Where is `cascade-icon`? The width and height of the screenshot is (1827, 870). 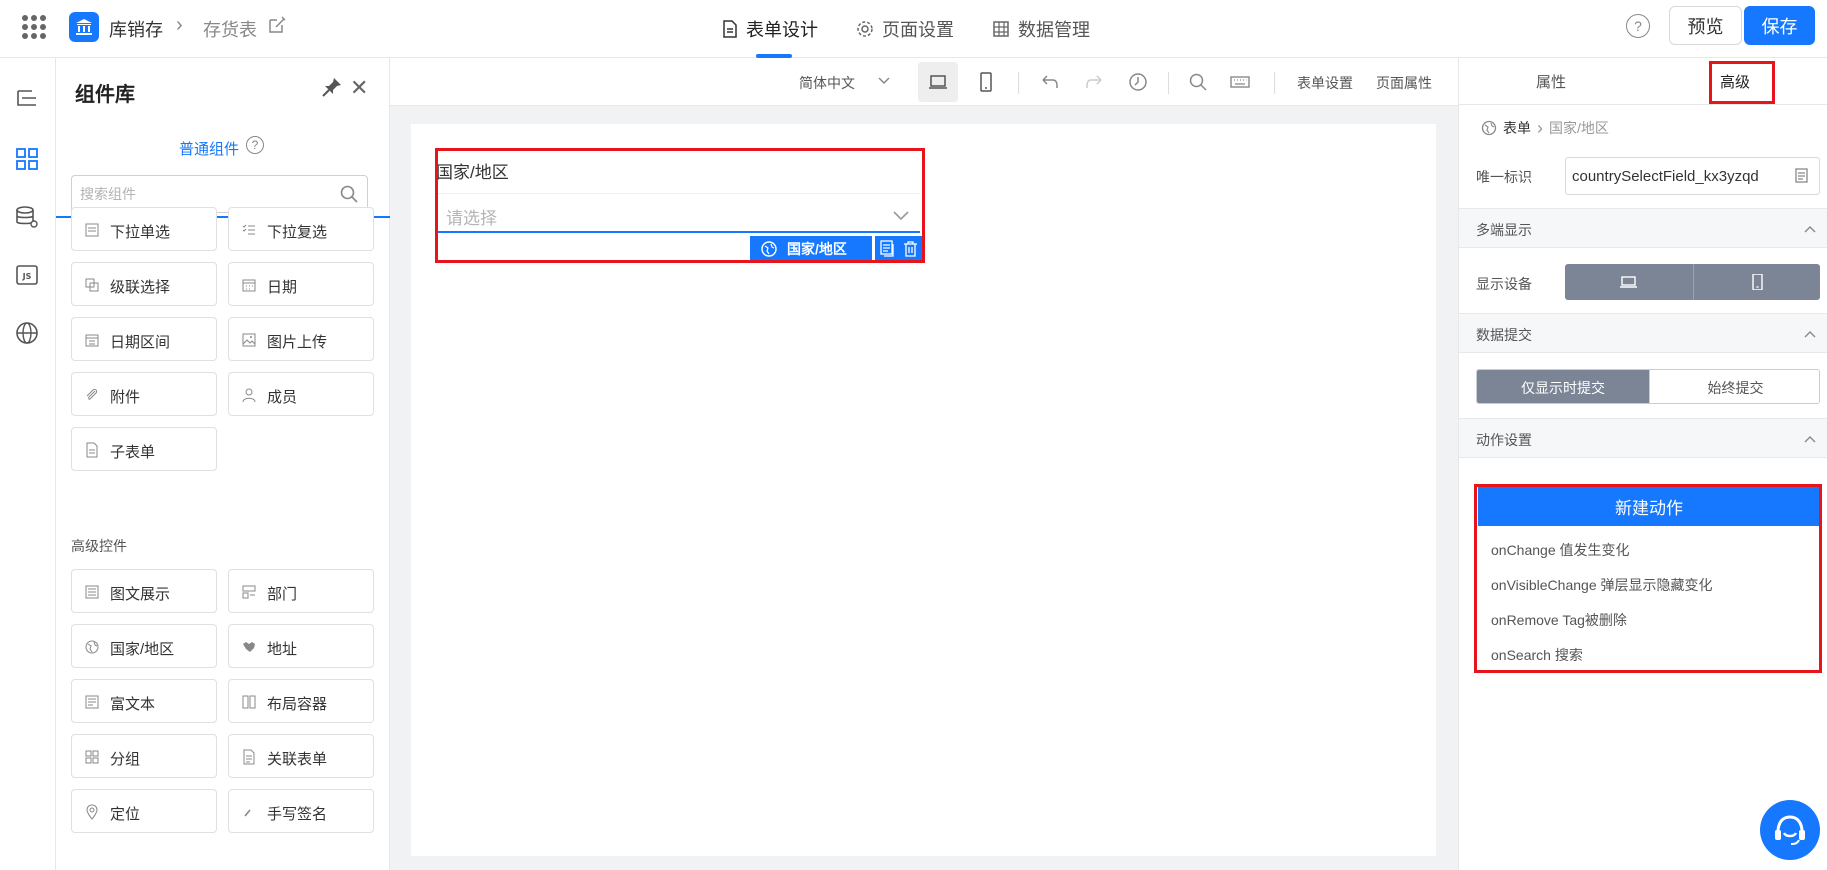 cascade-icon is located at coordinates (92, 285).